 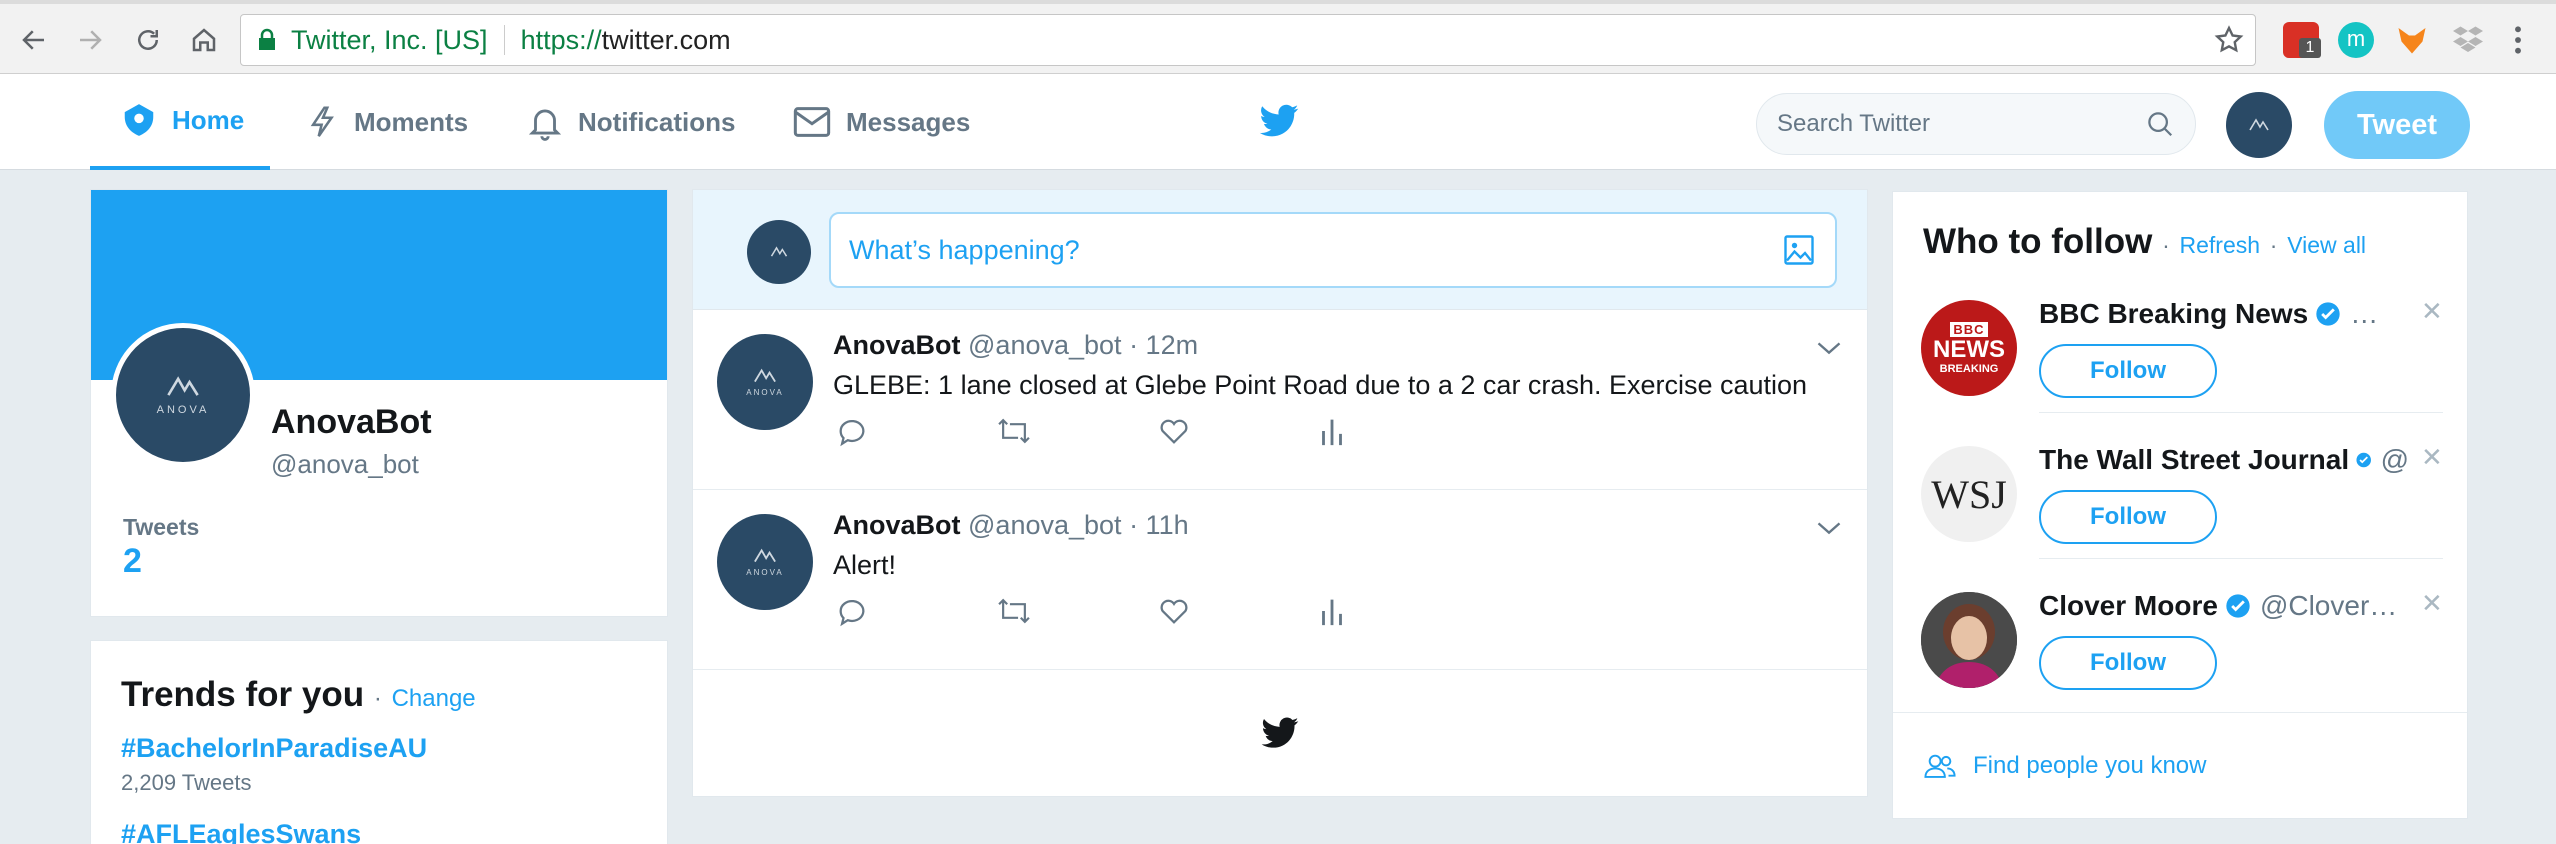 I want to click on suggestion-name-row: The Wall Street Journal @, so click(x=2224, y=460).